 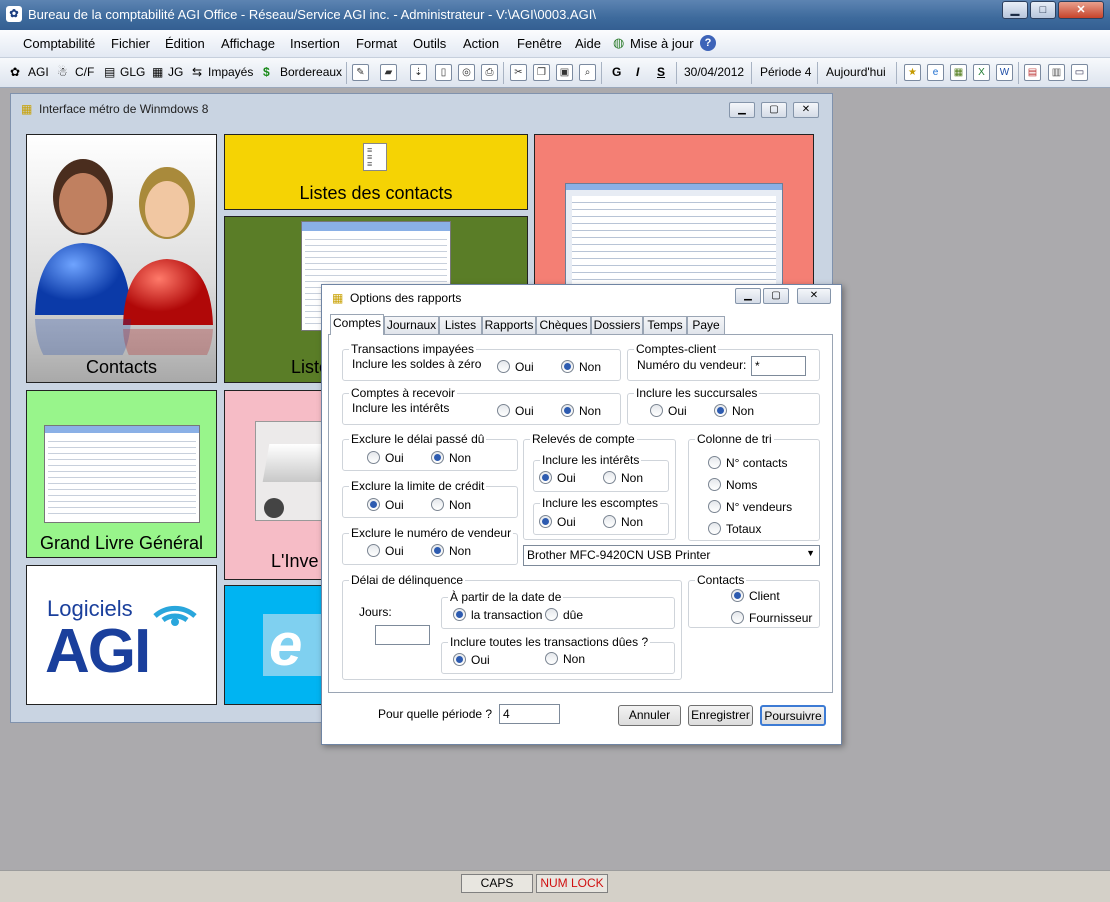 What do you see at coordinates (132, 72) in the screenshot?
I see `glg-button: GLG` at bounding box center [132, 72].